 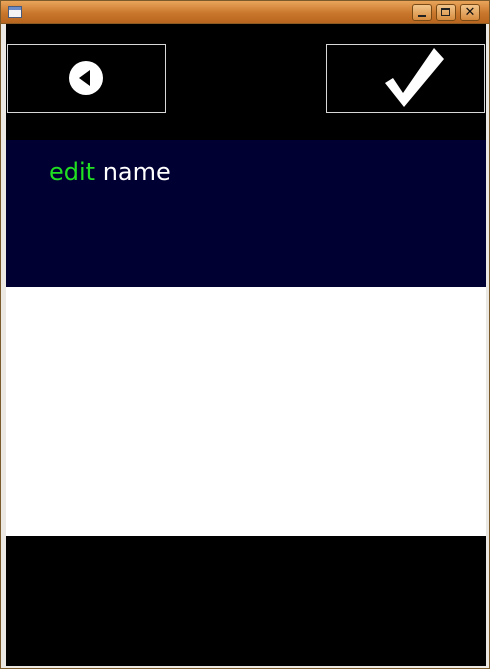 I want to click on close-button: ✕, so click(x=470, y=12).